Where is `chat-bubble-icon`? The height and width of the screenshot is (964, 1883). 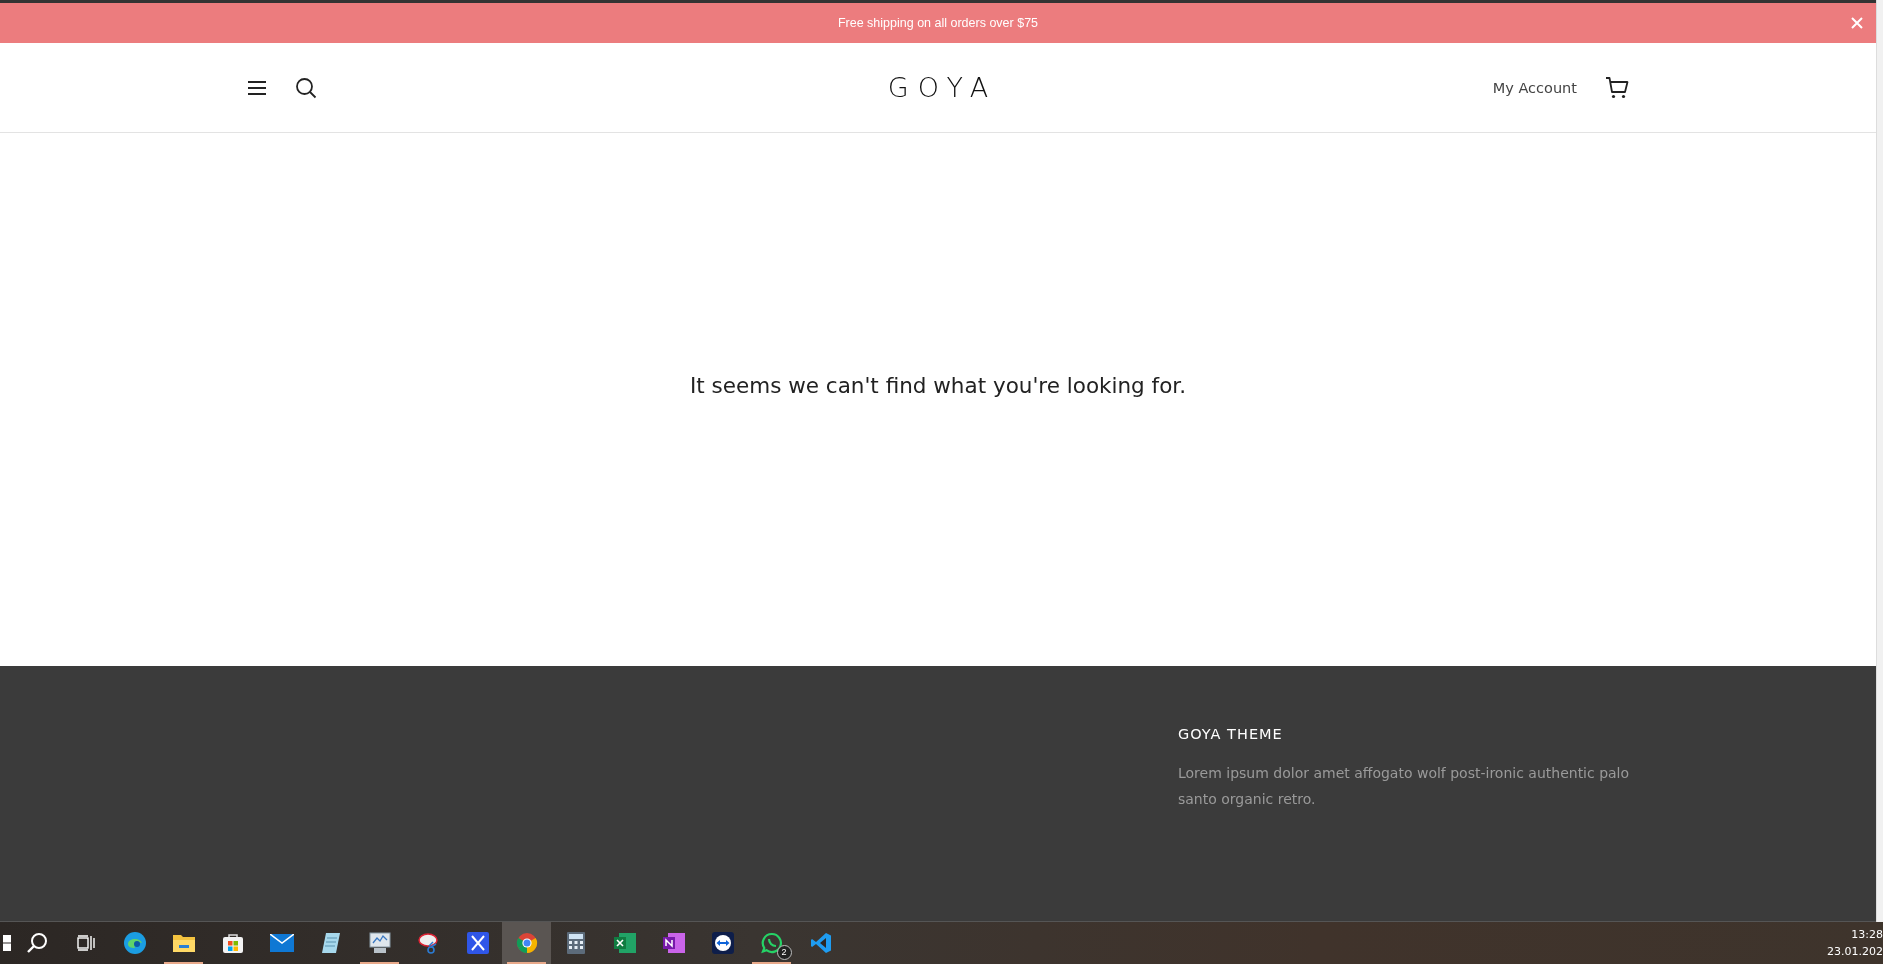
chat-bubble-icon is located at coordinates (771, 943).